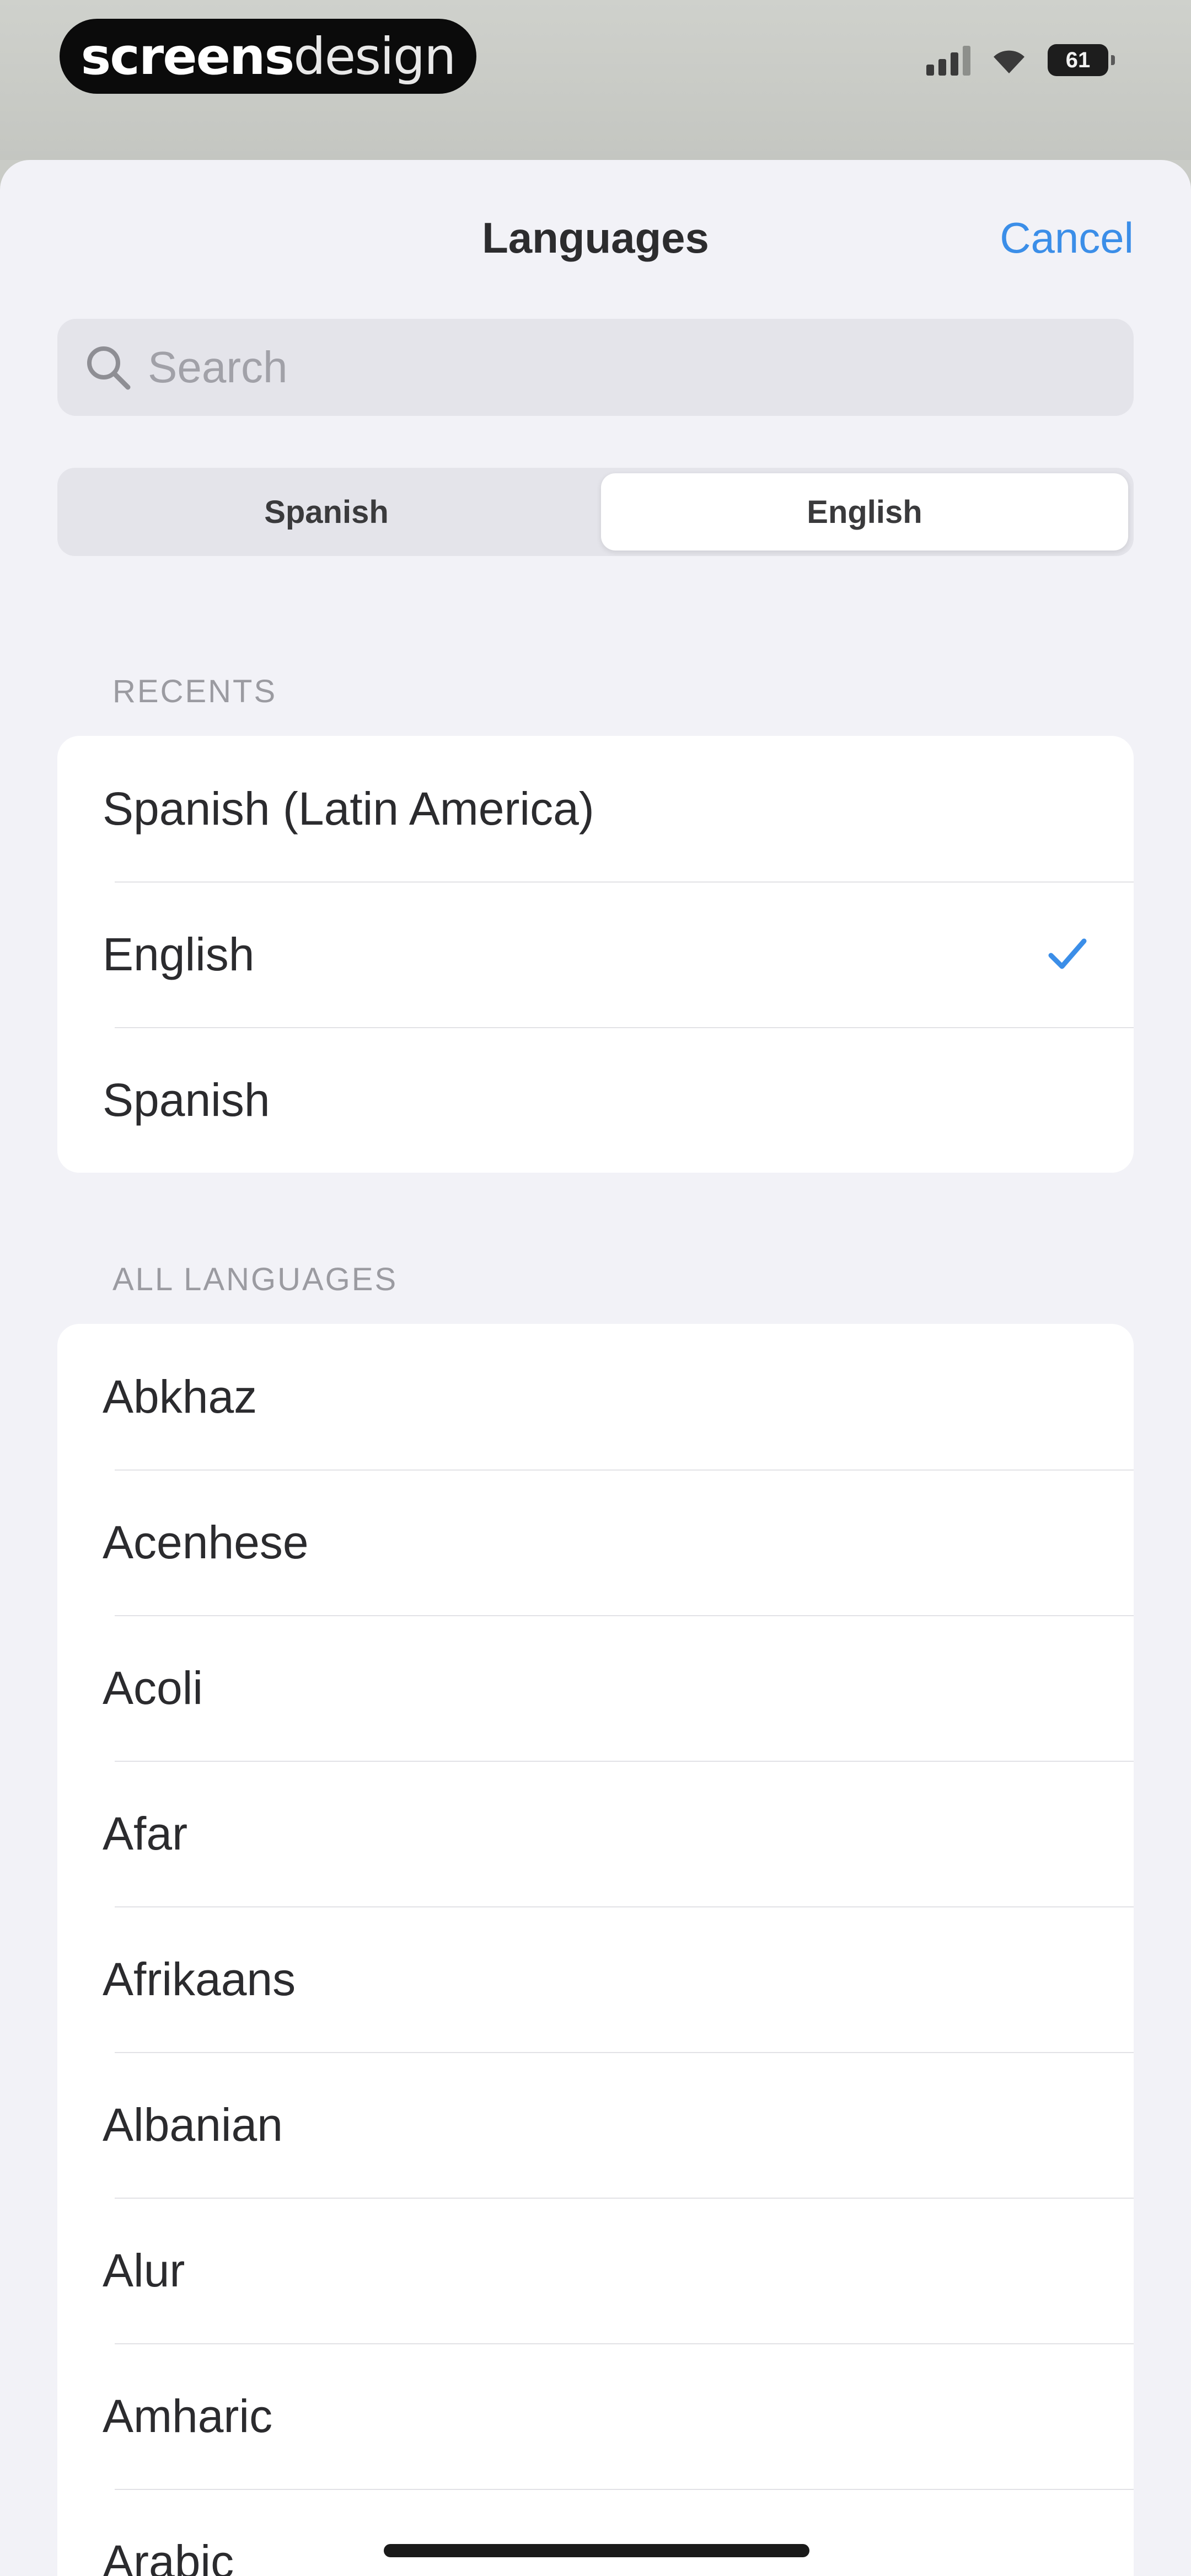 This screenshot has height=2576, width=1191. Describe the element at coordinates (255, 1279) in the screenshot. I see `all-languages-header: ALL LANGUAGES` at that location.